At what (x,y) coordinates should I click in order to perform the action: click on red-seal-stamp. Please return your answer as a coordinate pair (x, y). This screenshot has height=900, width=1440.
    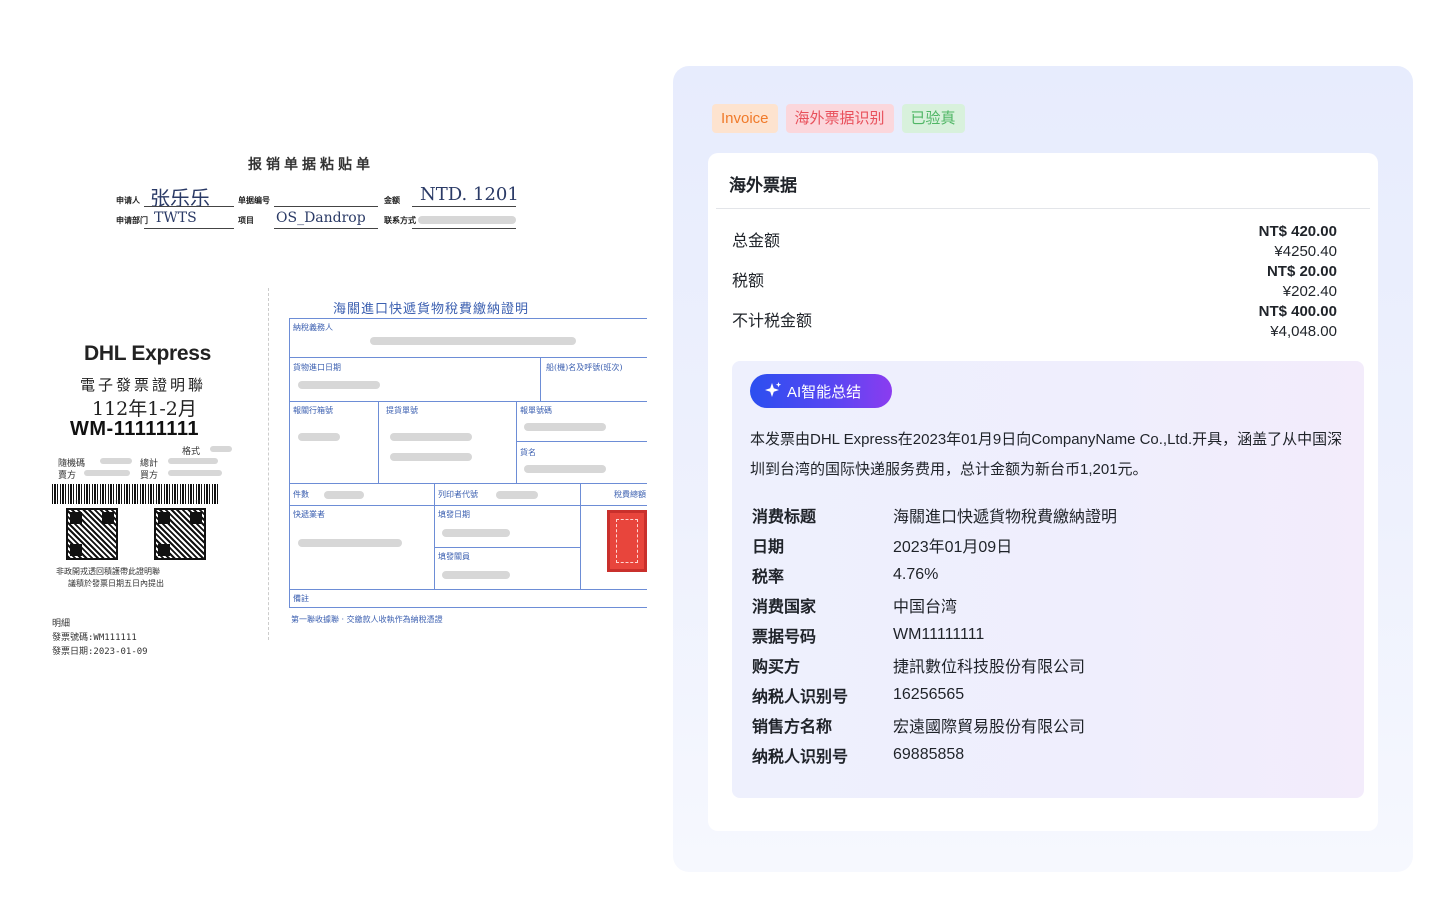
    Looking at the image, I should click on (627, 541).